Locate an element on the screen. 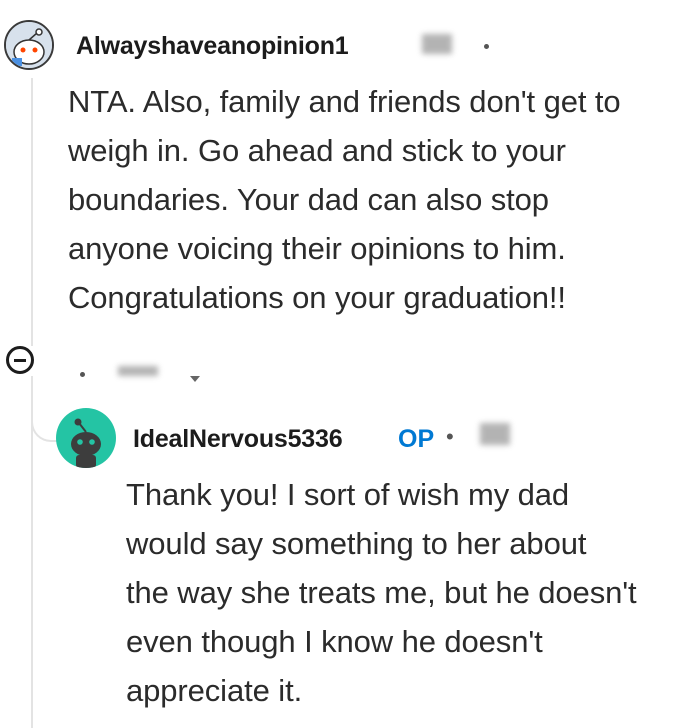 Image resolution: width=700 pixels, height=728 pixels. reply-username: IdealNervous5336 is located at coordinates (238, 439).